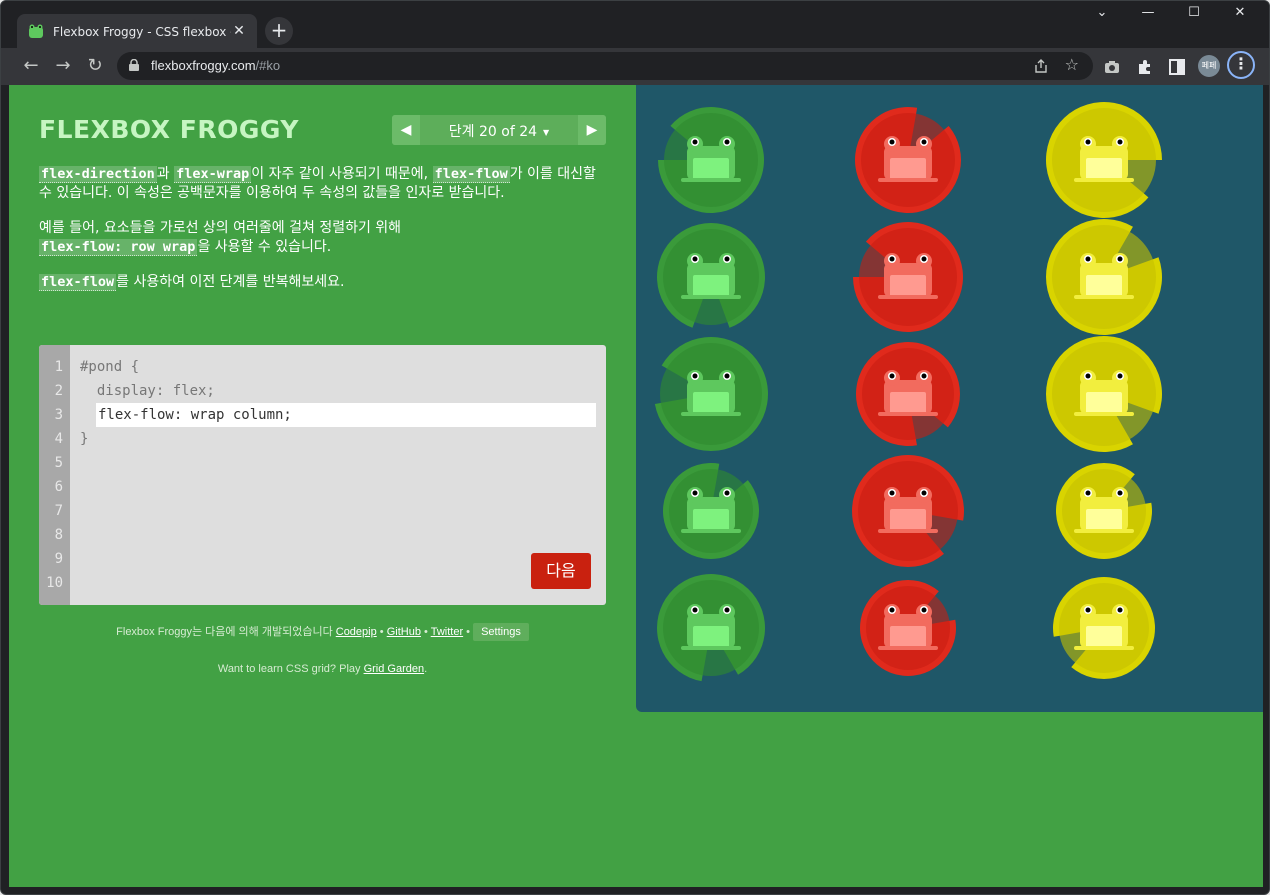 The image size is (1270, 895). What do you see at coordinates (1177, 67) in the screenshot?
I see `side-panel-icon` at bounding box center [1177, 67].